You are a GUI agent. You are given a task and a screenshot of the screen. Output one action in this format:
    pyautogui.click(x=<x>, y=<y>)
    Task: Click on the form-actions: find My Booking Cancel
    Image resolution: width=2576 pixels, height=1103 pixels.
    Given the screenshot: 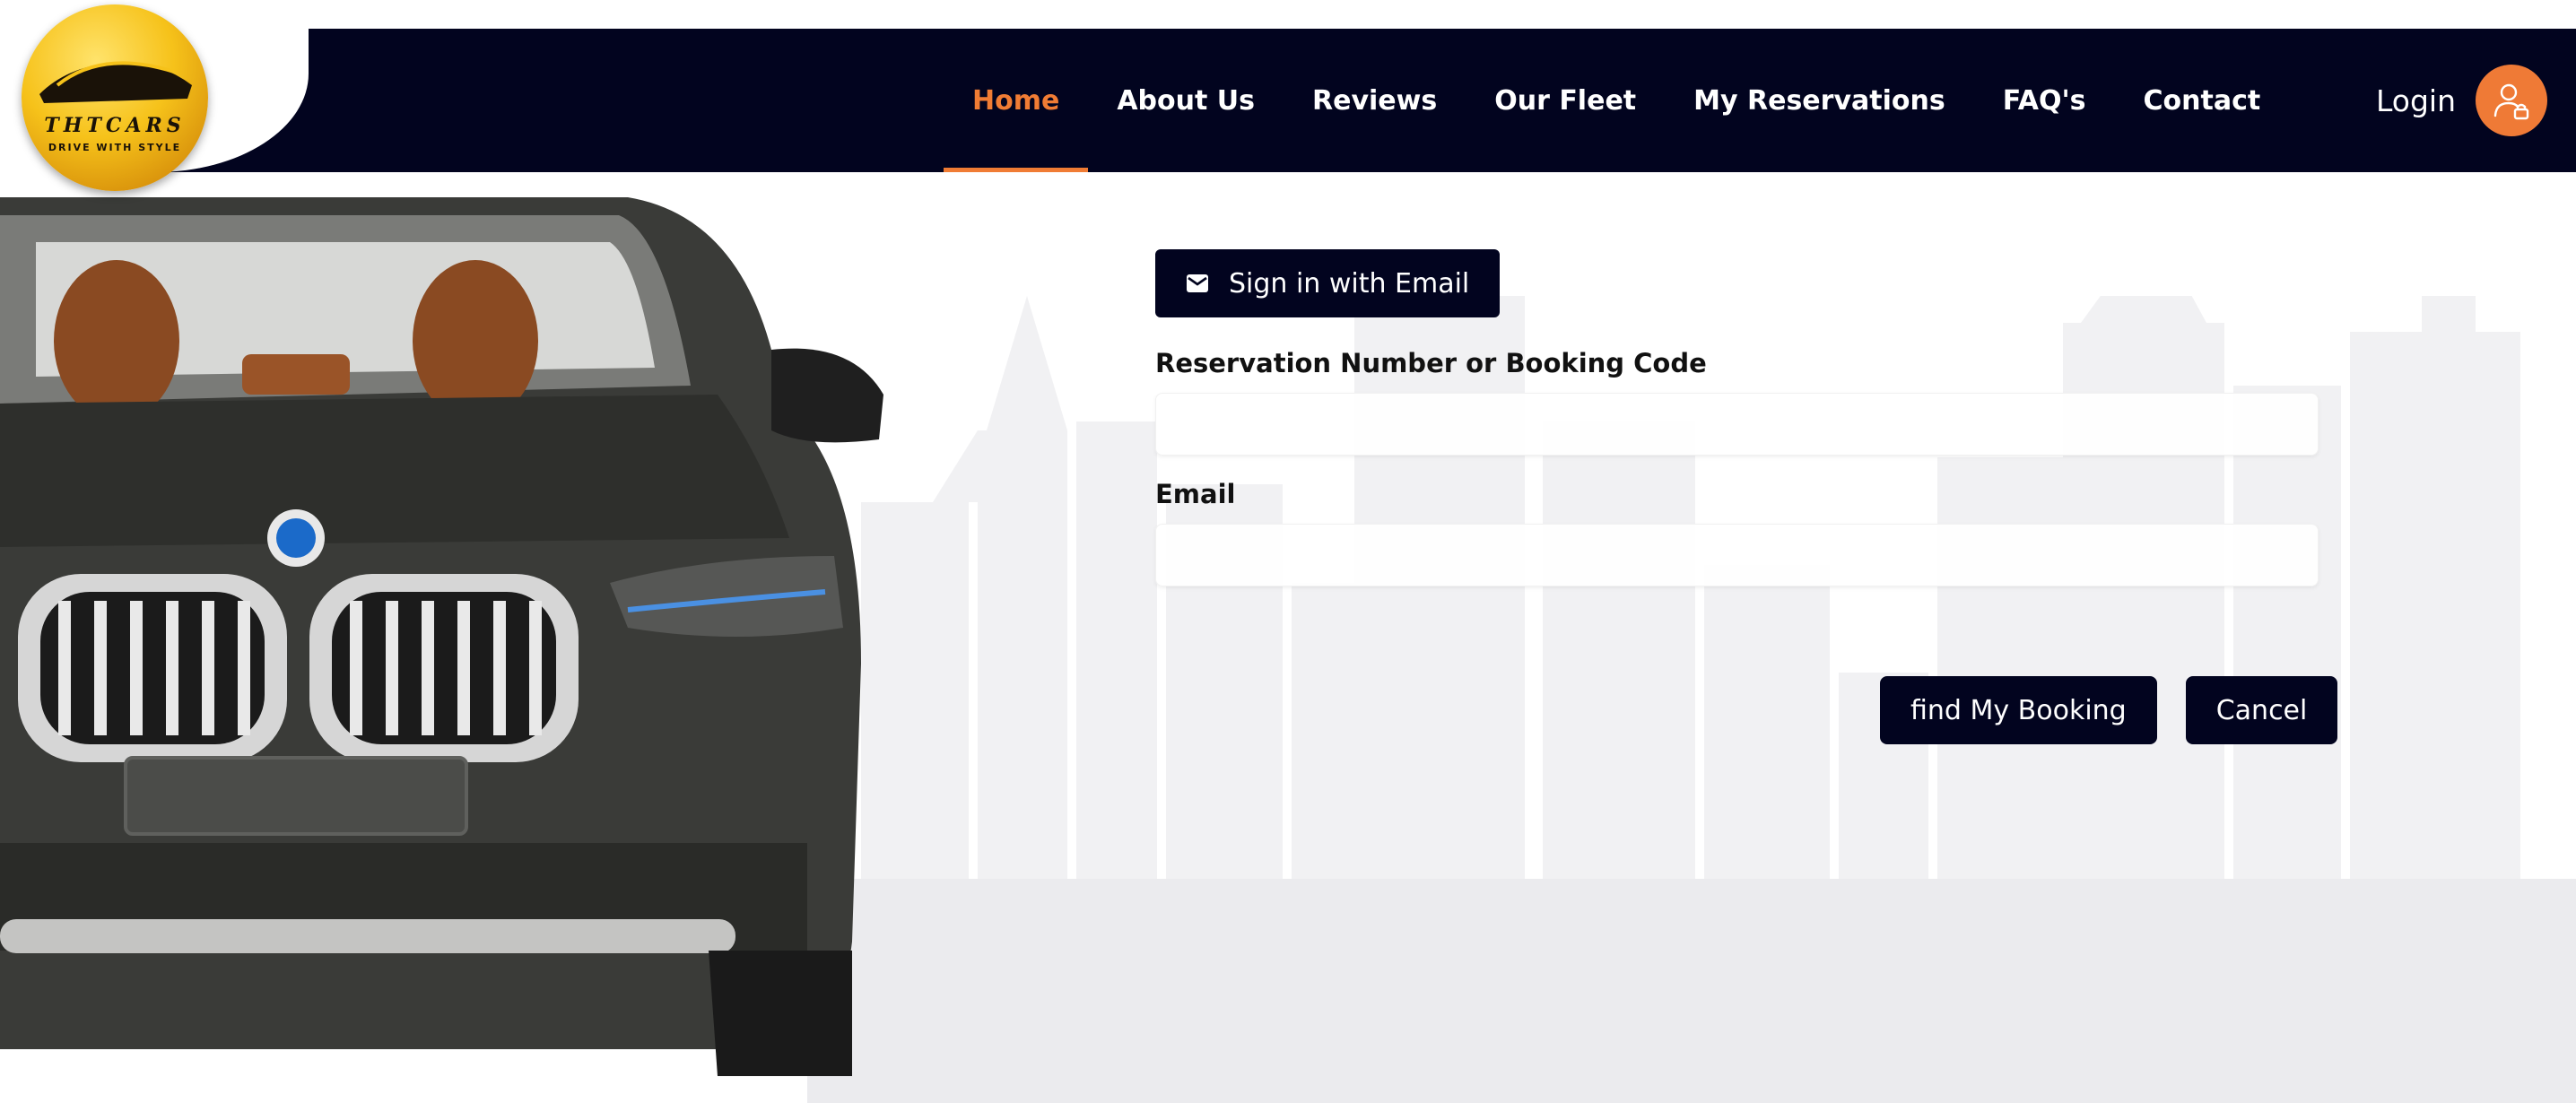 What is the action you would take?
    pyautogui.click(x=2109, y=710)
    